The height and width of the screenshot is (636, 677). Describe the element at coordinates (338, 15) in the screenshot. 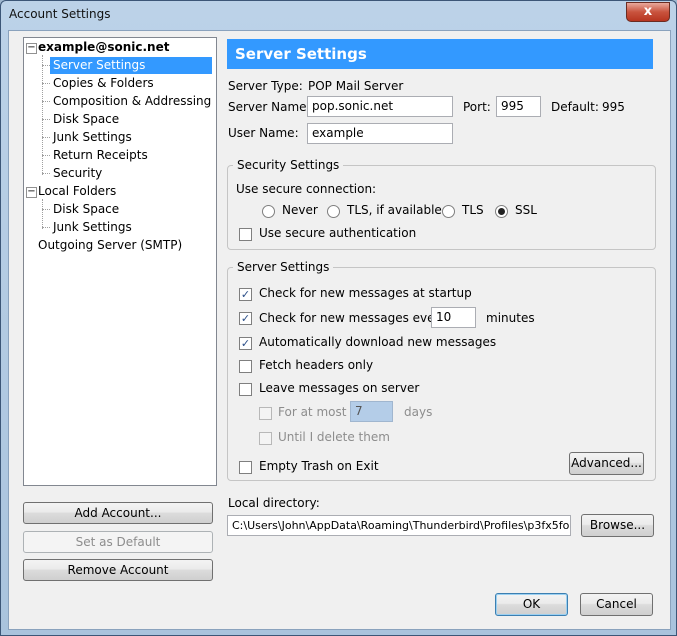

I see `title-bar: Account Settings x` at that location.